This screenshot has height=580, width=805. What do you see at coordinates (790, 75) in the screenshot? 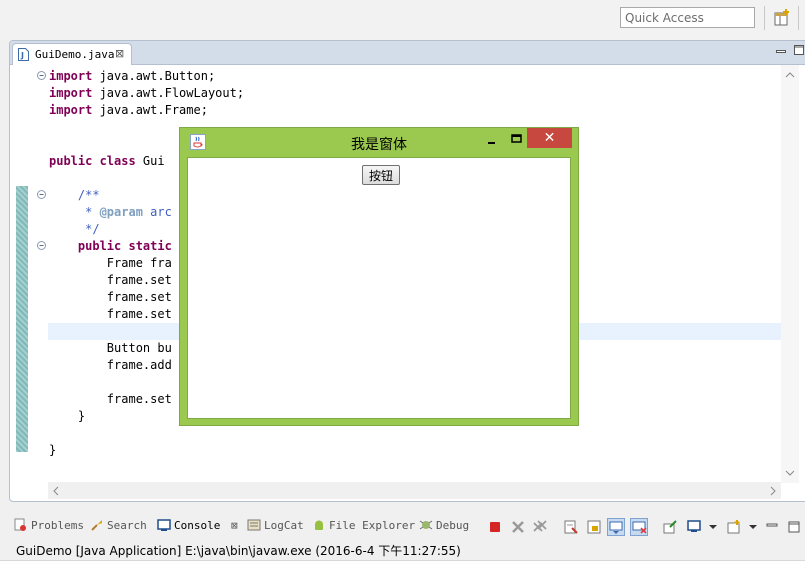
I see `scroll-up-icon` at bounding box center [790, 75].